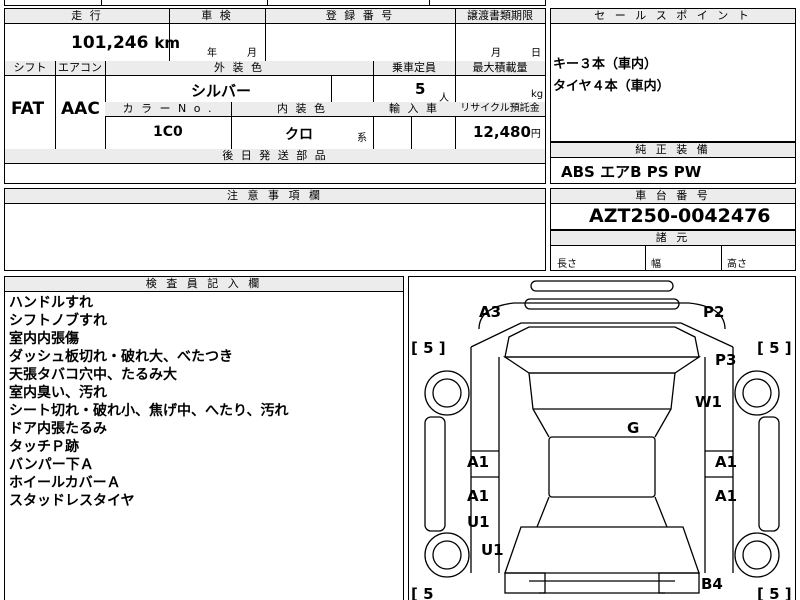 The image size is (800, 600). What do you see at coordinates (496, 53) in the screenshot?
I see `transfer-month-unit: 月` at bounding box center [496, 53].